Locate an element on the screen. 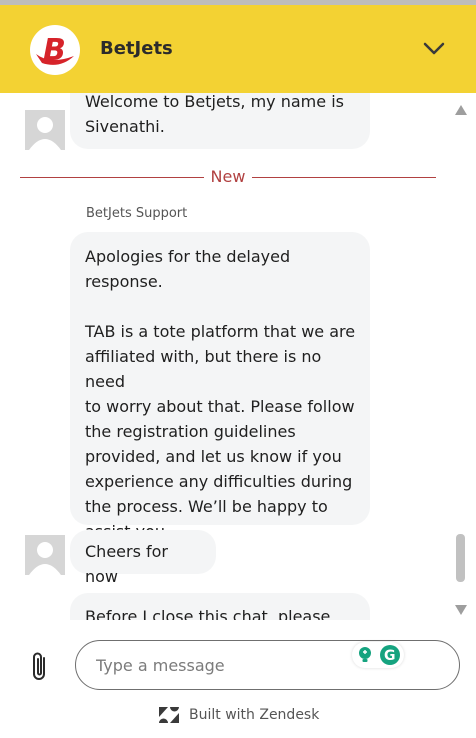 This screenshot has width=476, height=738. message-text-line: experience any difficulties during is located at coordinates (219, 481).